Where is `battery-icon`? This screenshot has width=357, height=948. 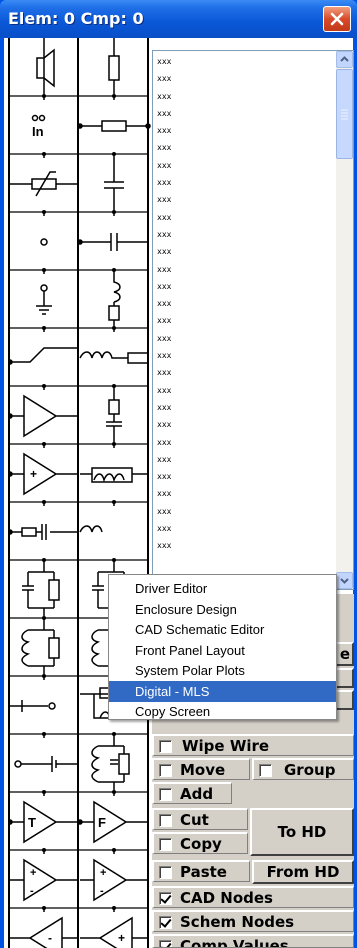
battery-icon is located at coordinates (46, 764).